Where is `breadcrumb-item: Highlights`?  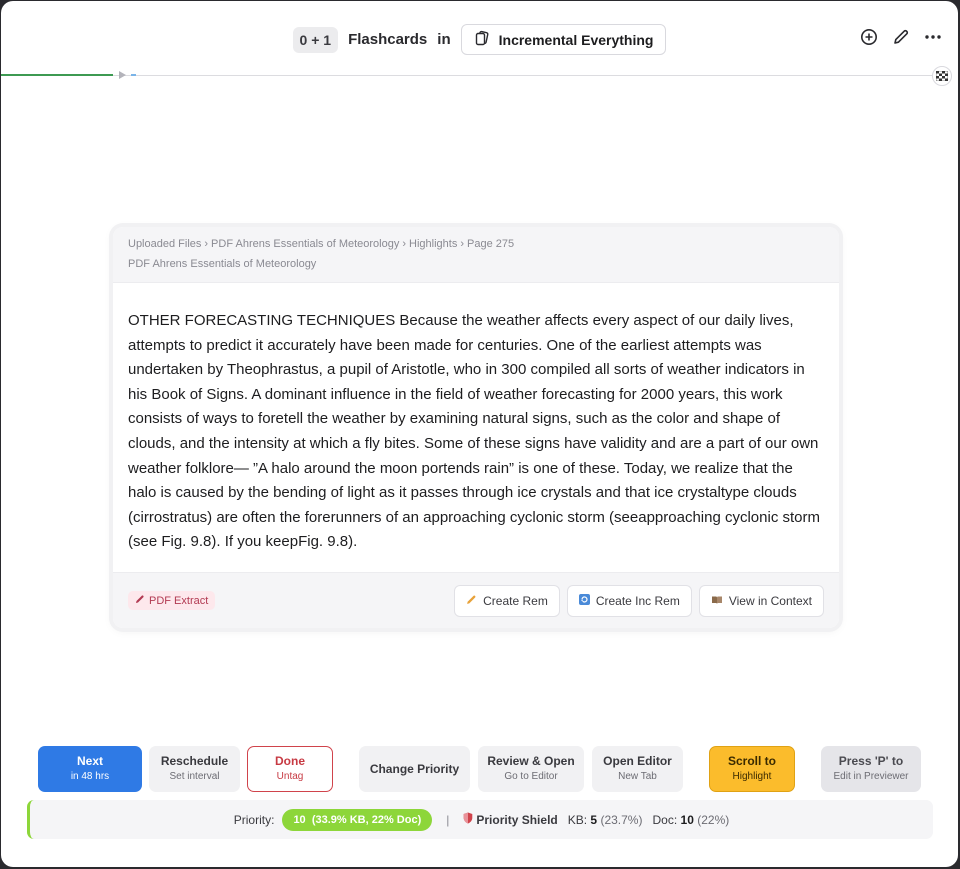
breadcrumb-item: Highlights is located at coordinates (433, 244).